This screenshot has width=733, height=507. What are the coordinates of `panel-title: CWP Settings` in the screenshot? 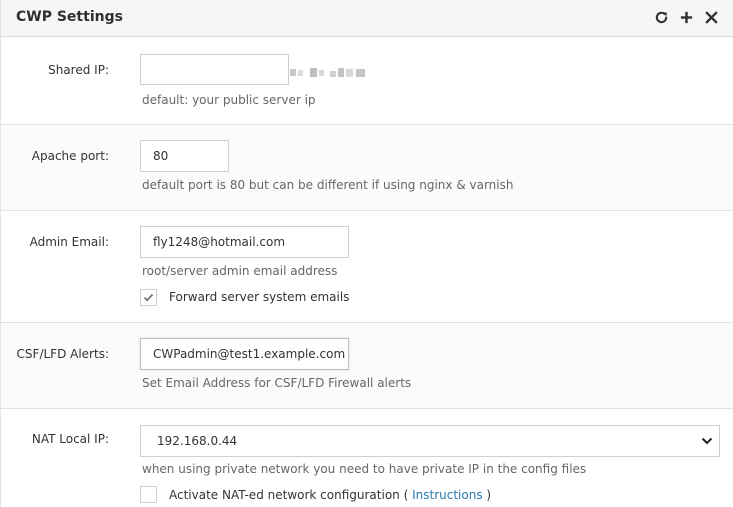 It's located at (69, 17).